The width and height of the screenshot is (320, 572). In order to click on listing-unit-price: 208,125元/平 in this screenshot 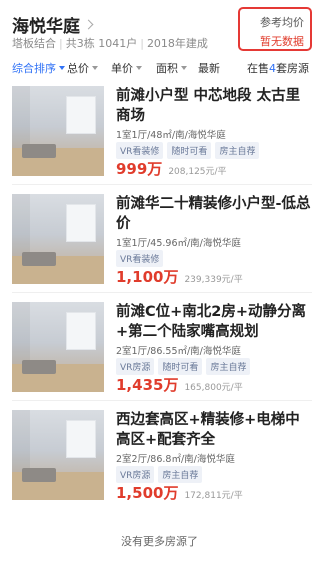, I will do `click(197, 172)`.